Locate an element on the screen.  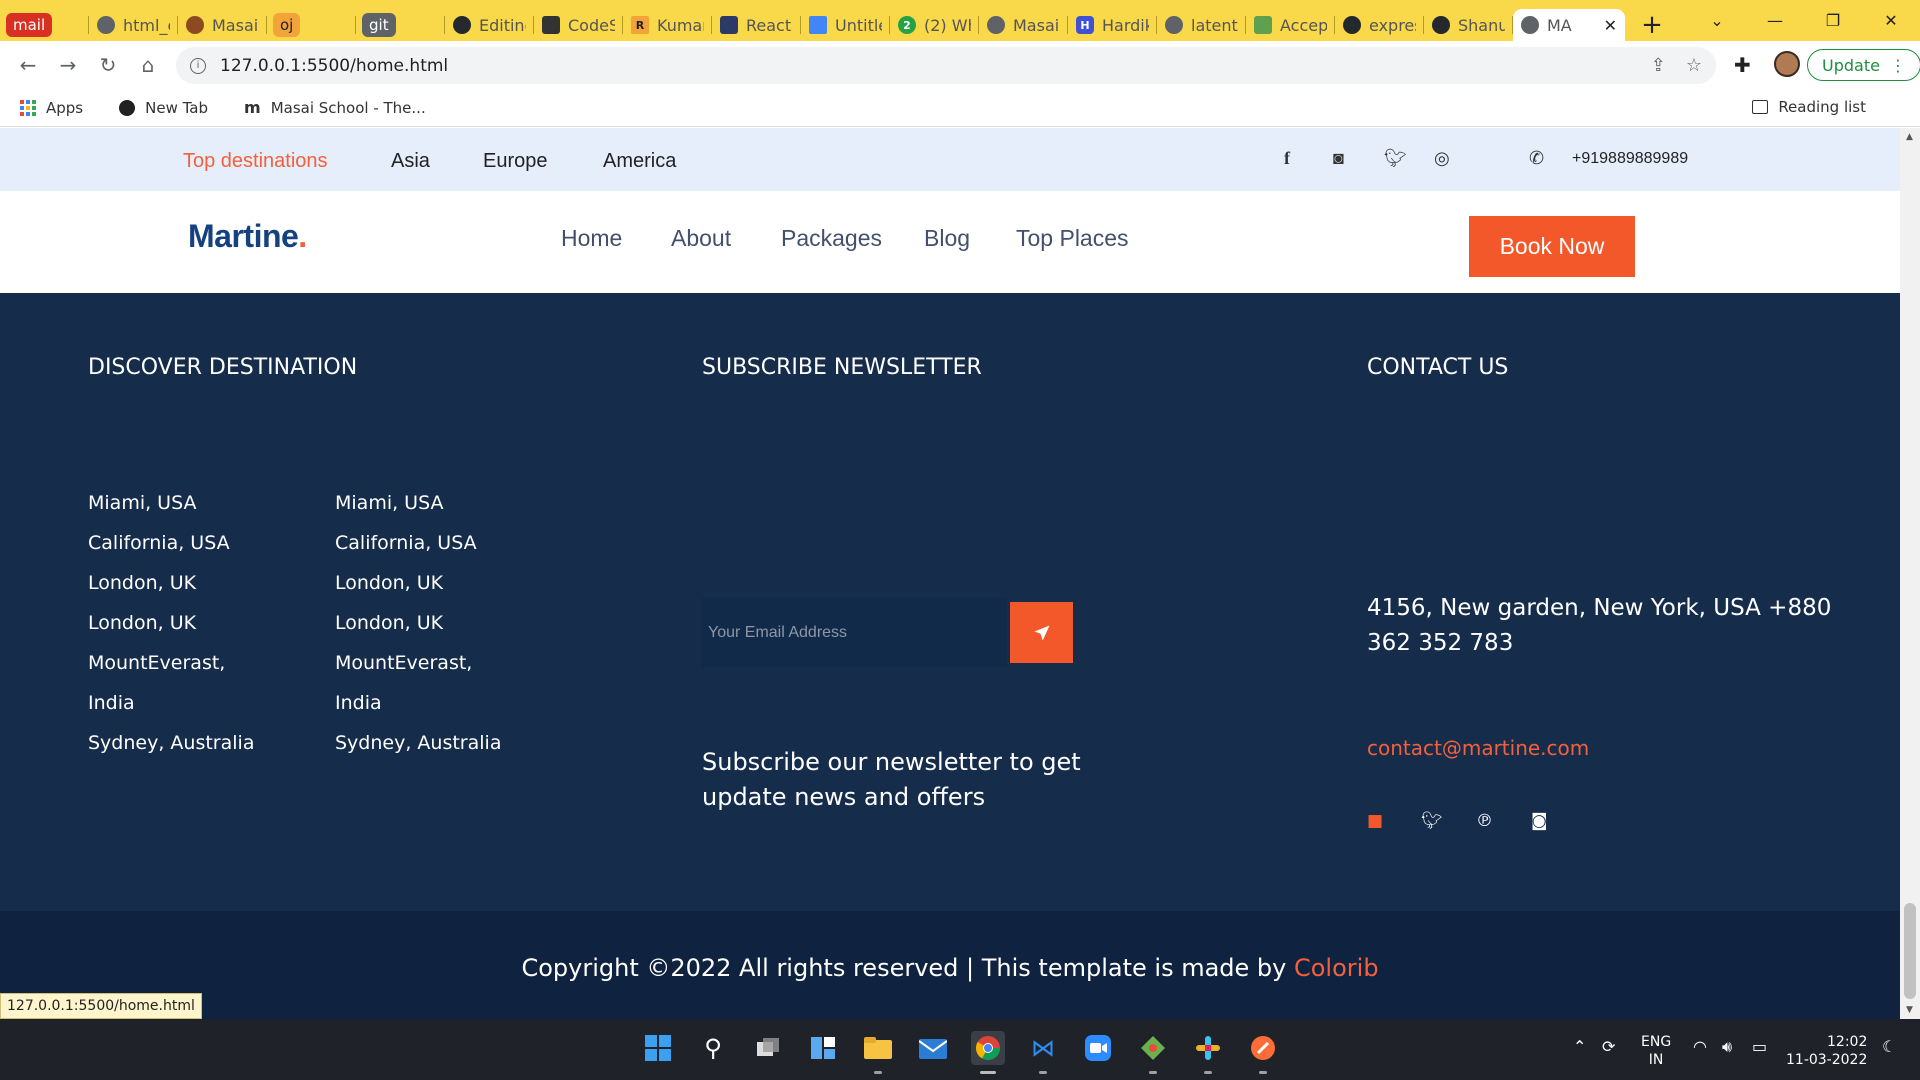
browser-tab: H Hardik is located at coordinates (1112, 25).